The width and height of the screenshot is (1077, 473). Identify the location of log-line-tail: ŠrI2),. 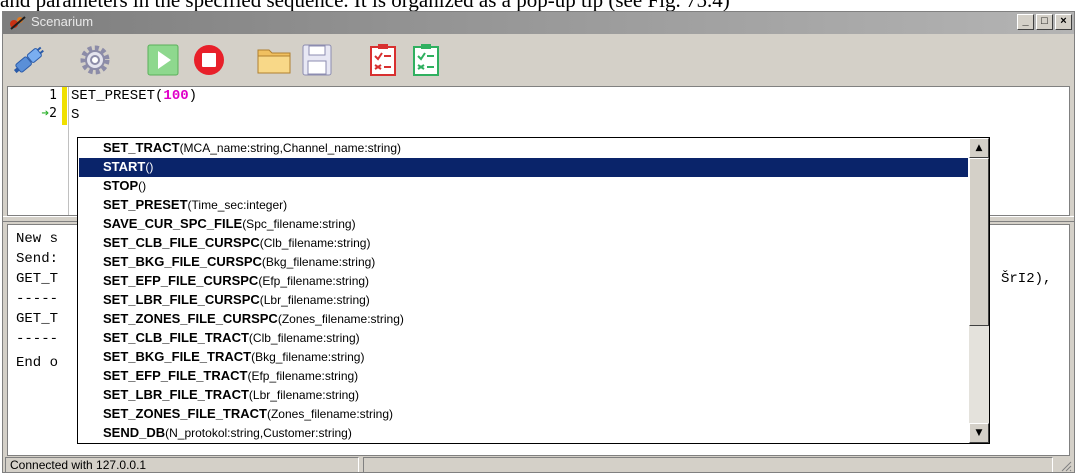
(1026, 279).